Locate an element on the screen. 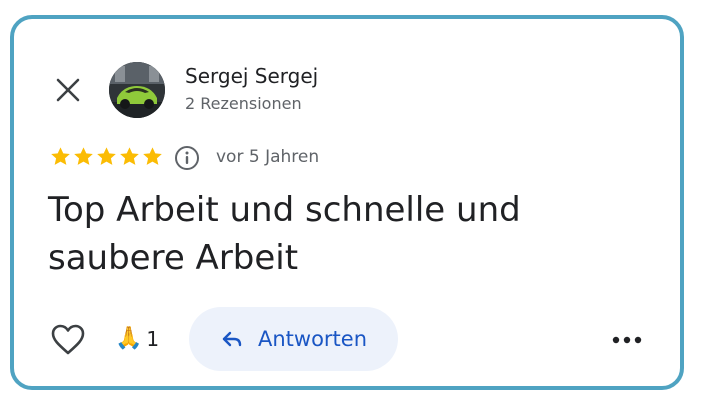  close-button is located at coordinates (68, 90).